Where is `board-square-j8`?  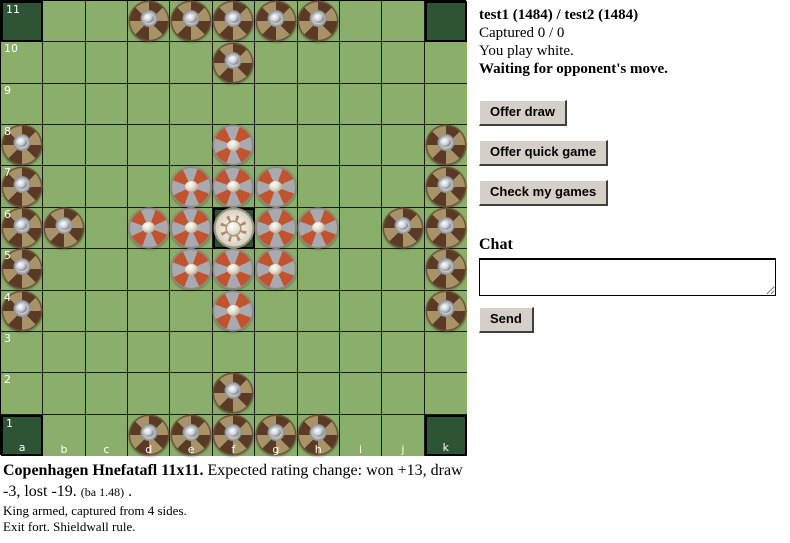
board-square-j8 is located at coordinates (403, 146).